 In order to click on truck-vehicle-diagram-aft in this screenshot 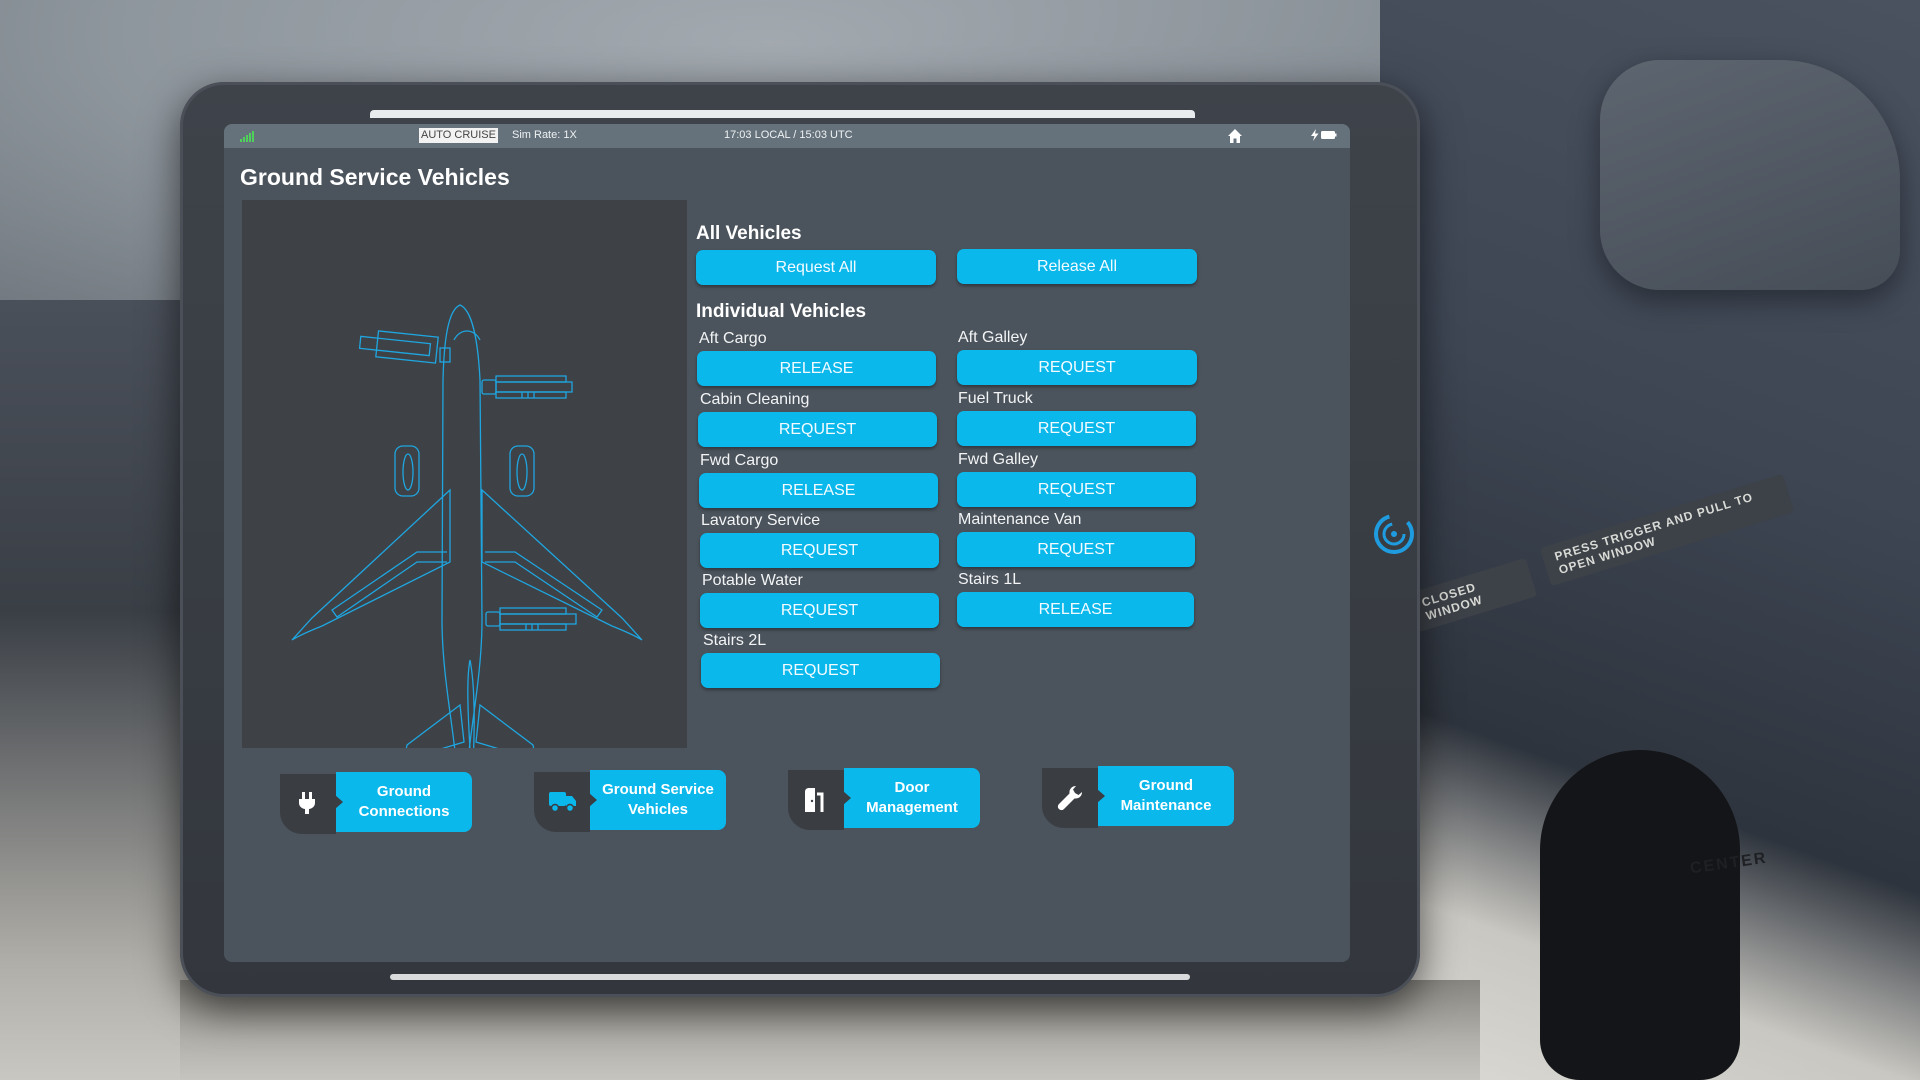, I will do `click(531, 619)`.